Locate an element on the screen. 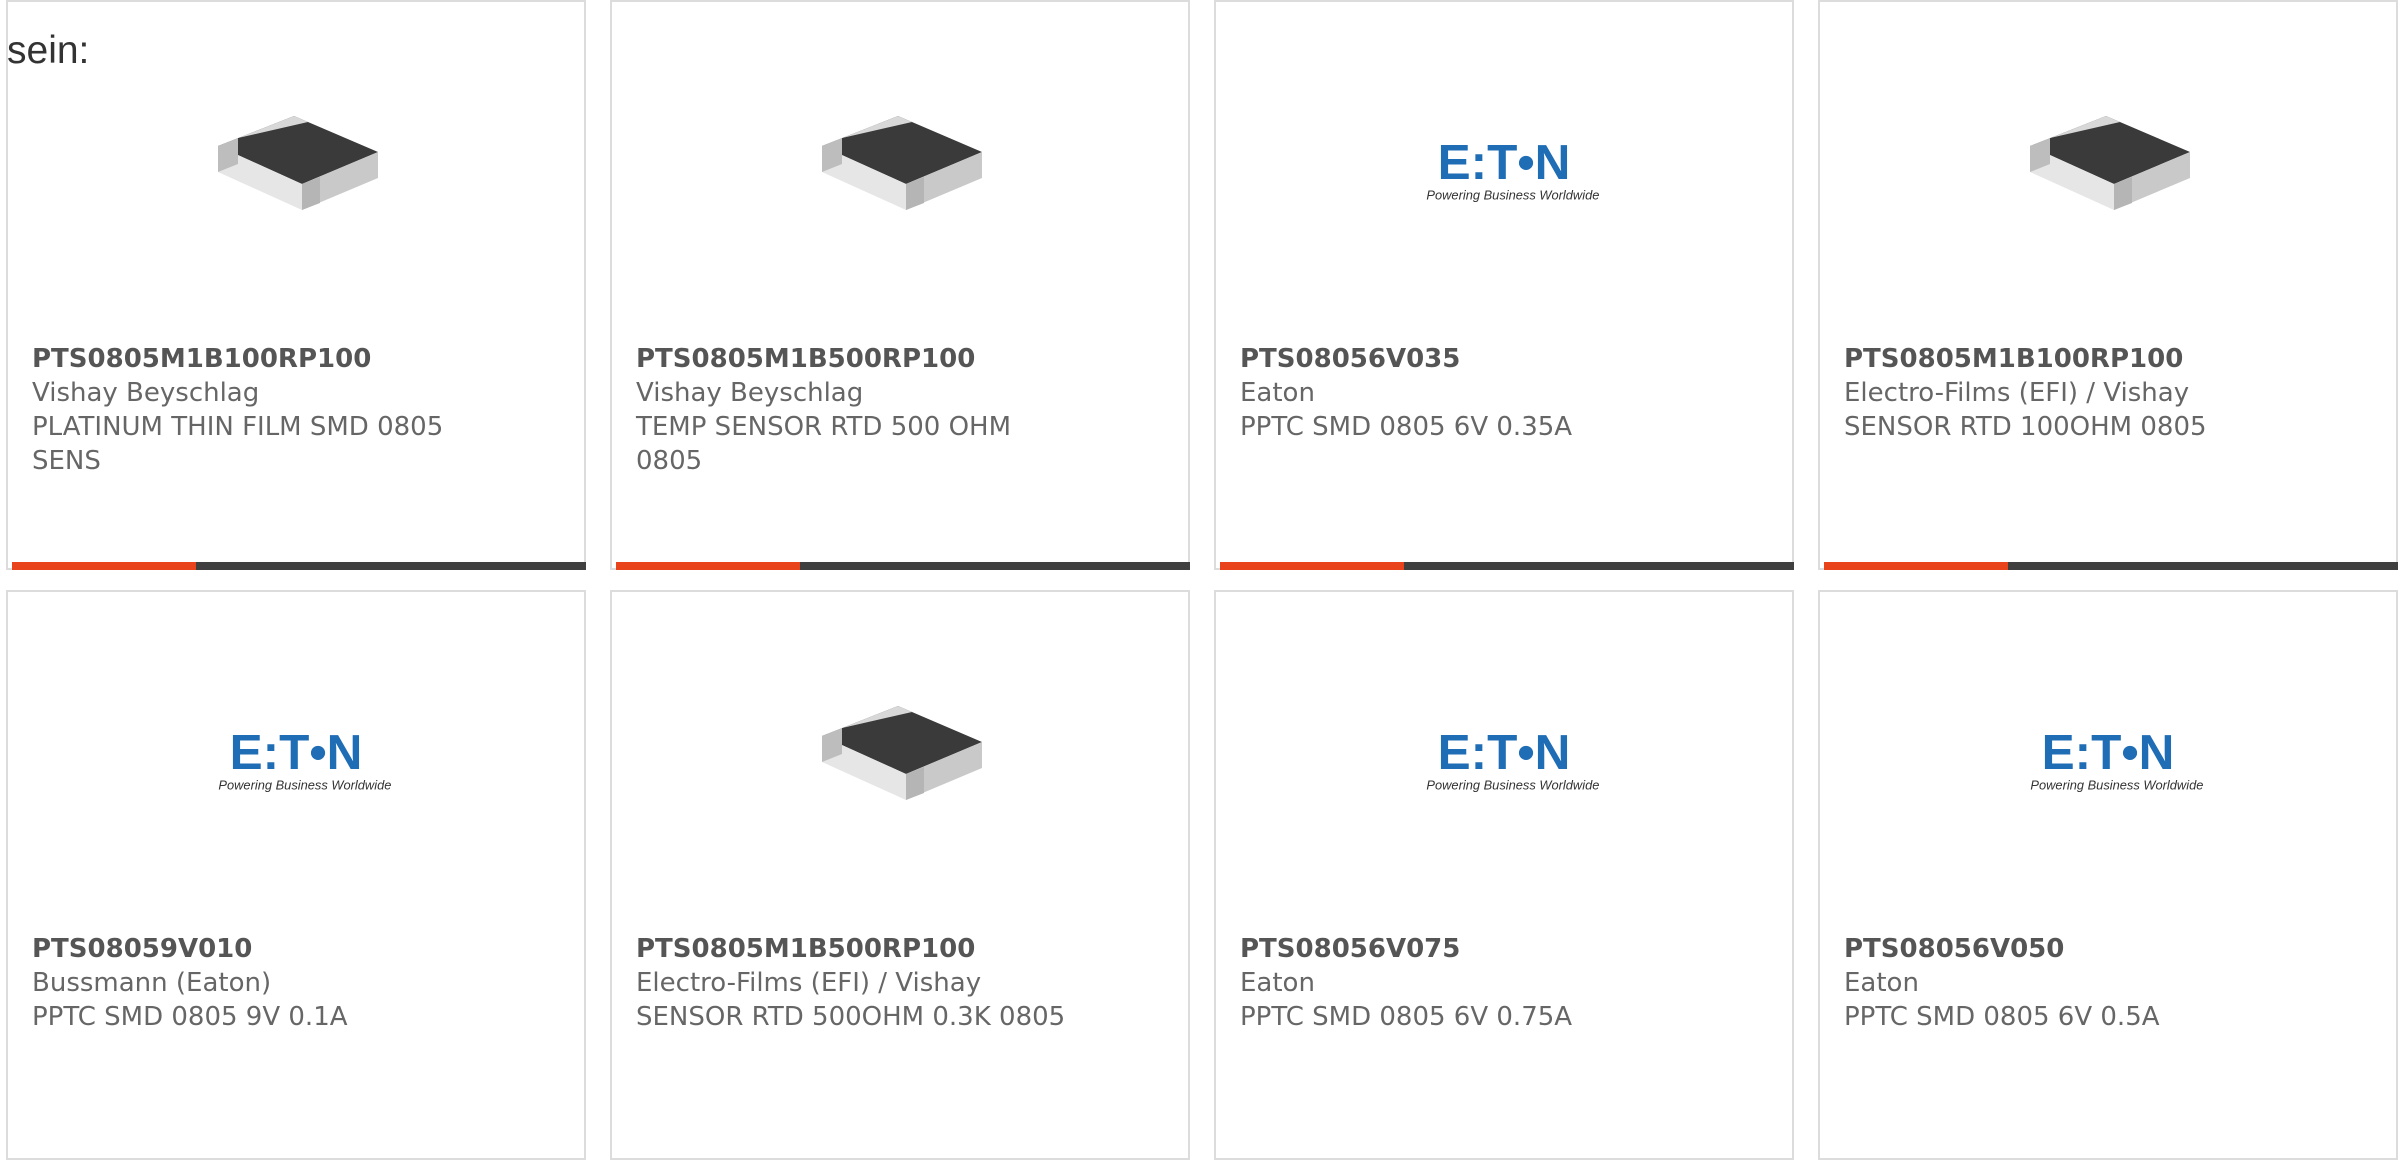  description: PPTC SMD 0805 6V 0.35A is located at coordinates (1406, 427).